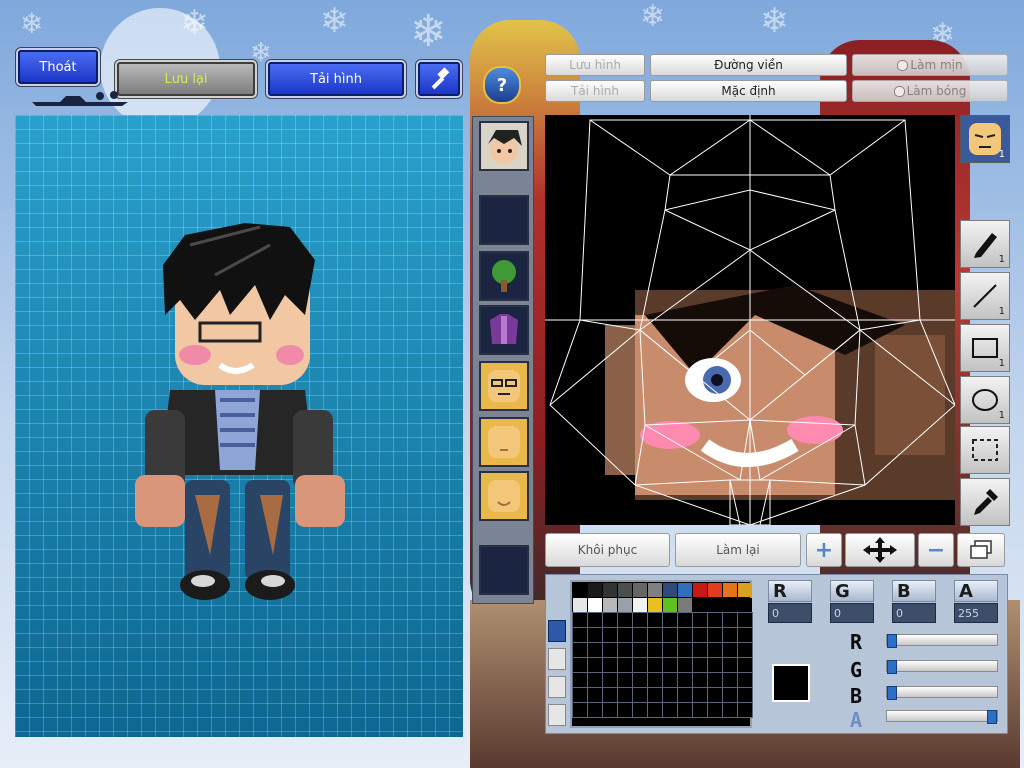 This screenshot has width=1024, height=768. What do you see at coordinates (595, 65) in the screenshot?
I see `save-image-button: Lưu hình` at bounding box center [595, 65].